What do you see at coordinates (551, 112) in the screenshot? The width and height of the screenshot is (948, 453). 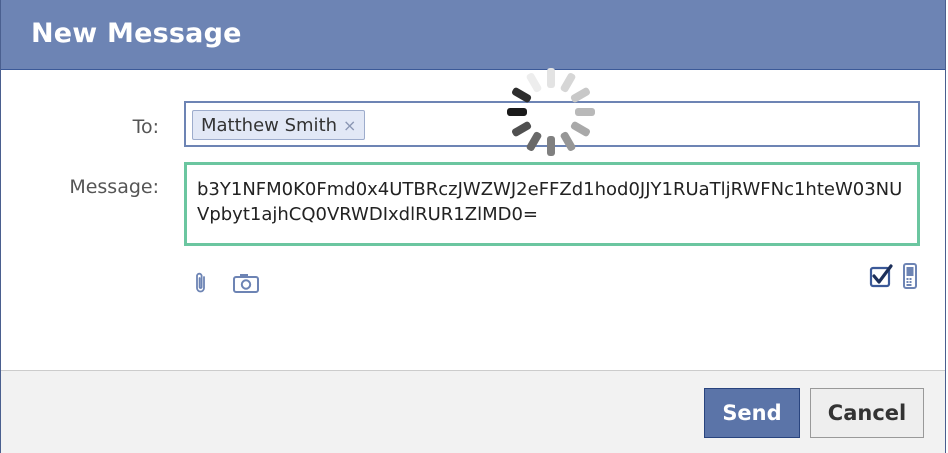 I see `loading-spinner-icon` at bounding box center [551, 112].